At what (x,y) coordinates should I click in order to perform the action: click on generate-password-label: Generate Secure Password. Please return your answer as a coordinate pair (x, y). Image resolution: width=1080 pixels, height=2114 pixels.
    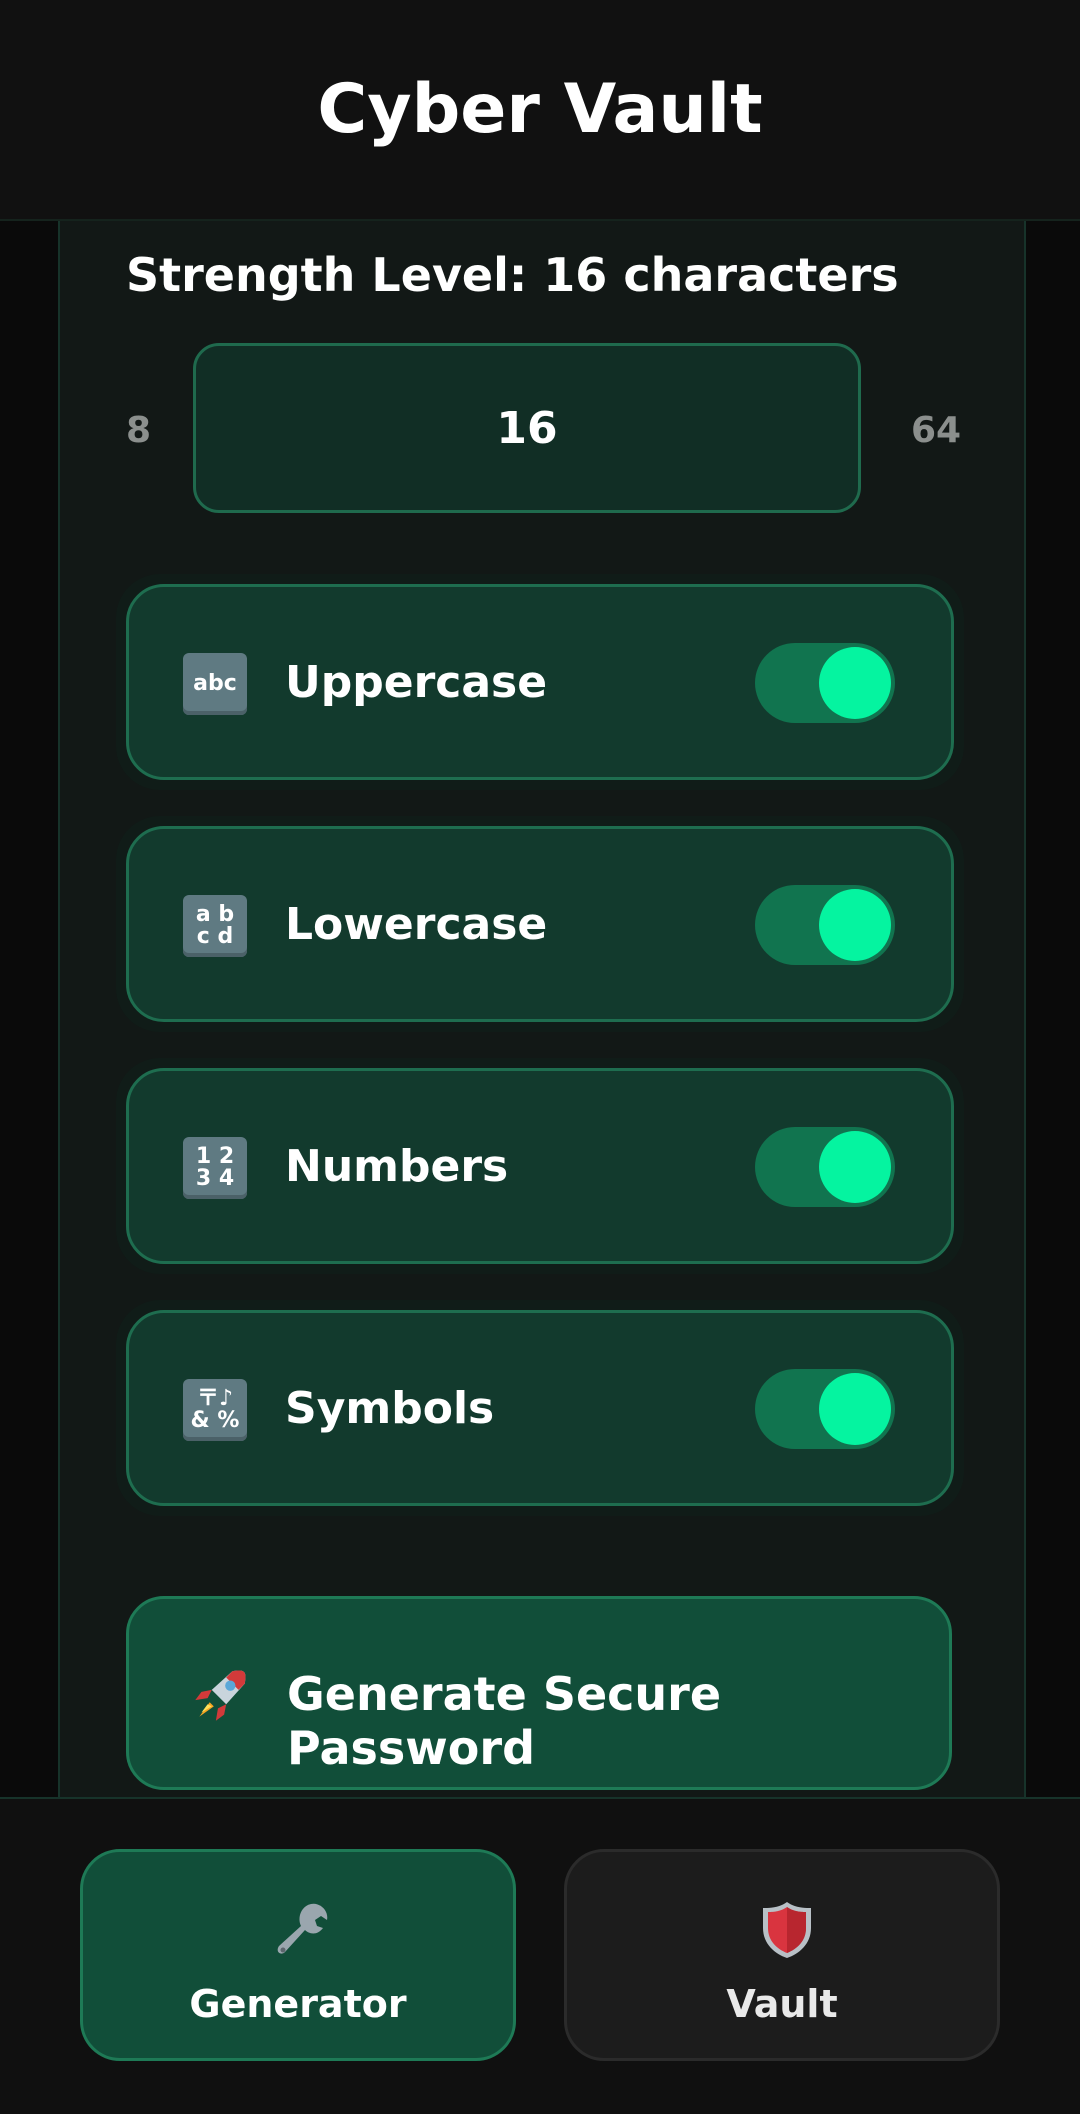
    Looking at the image, I should click on (504, 1721).